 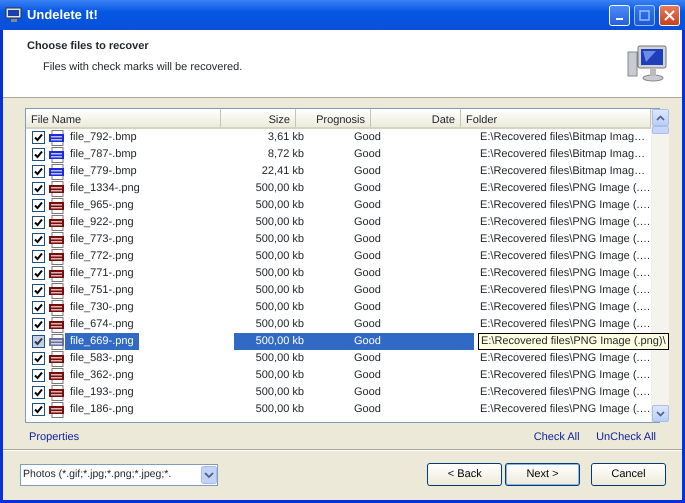 I want to click on file-name-cell: file_779-.bmp, so click(x=103, y=171).